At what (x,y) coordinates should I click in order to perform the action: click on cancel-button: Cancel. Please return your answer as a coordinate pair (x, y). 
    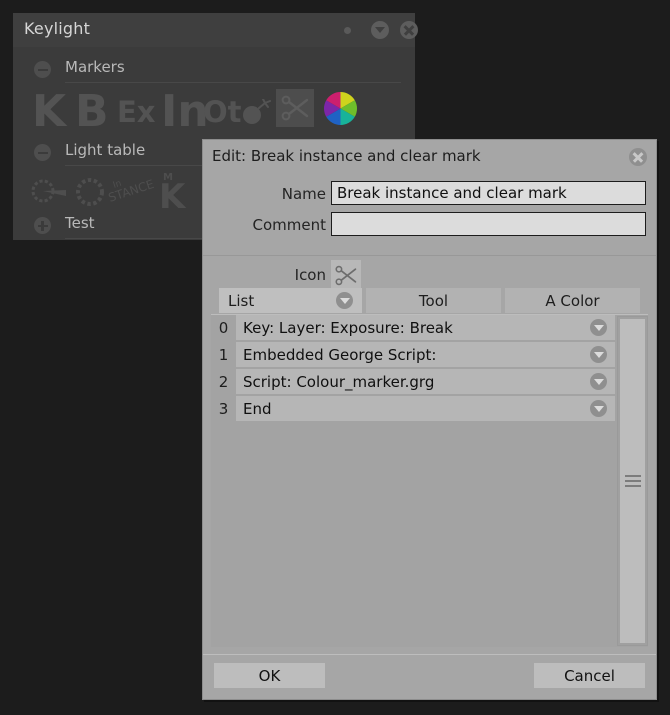
    Looking at the image, I should click on (589, 675).